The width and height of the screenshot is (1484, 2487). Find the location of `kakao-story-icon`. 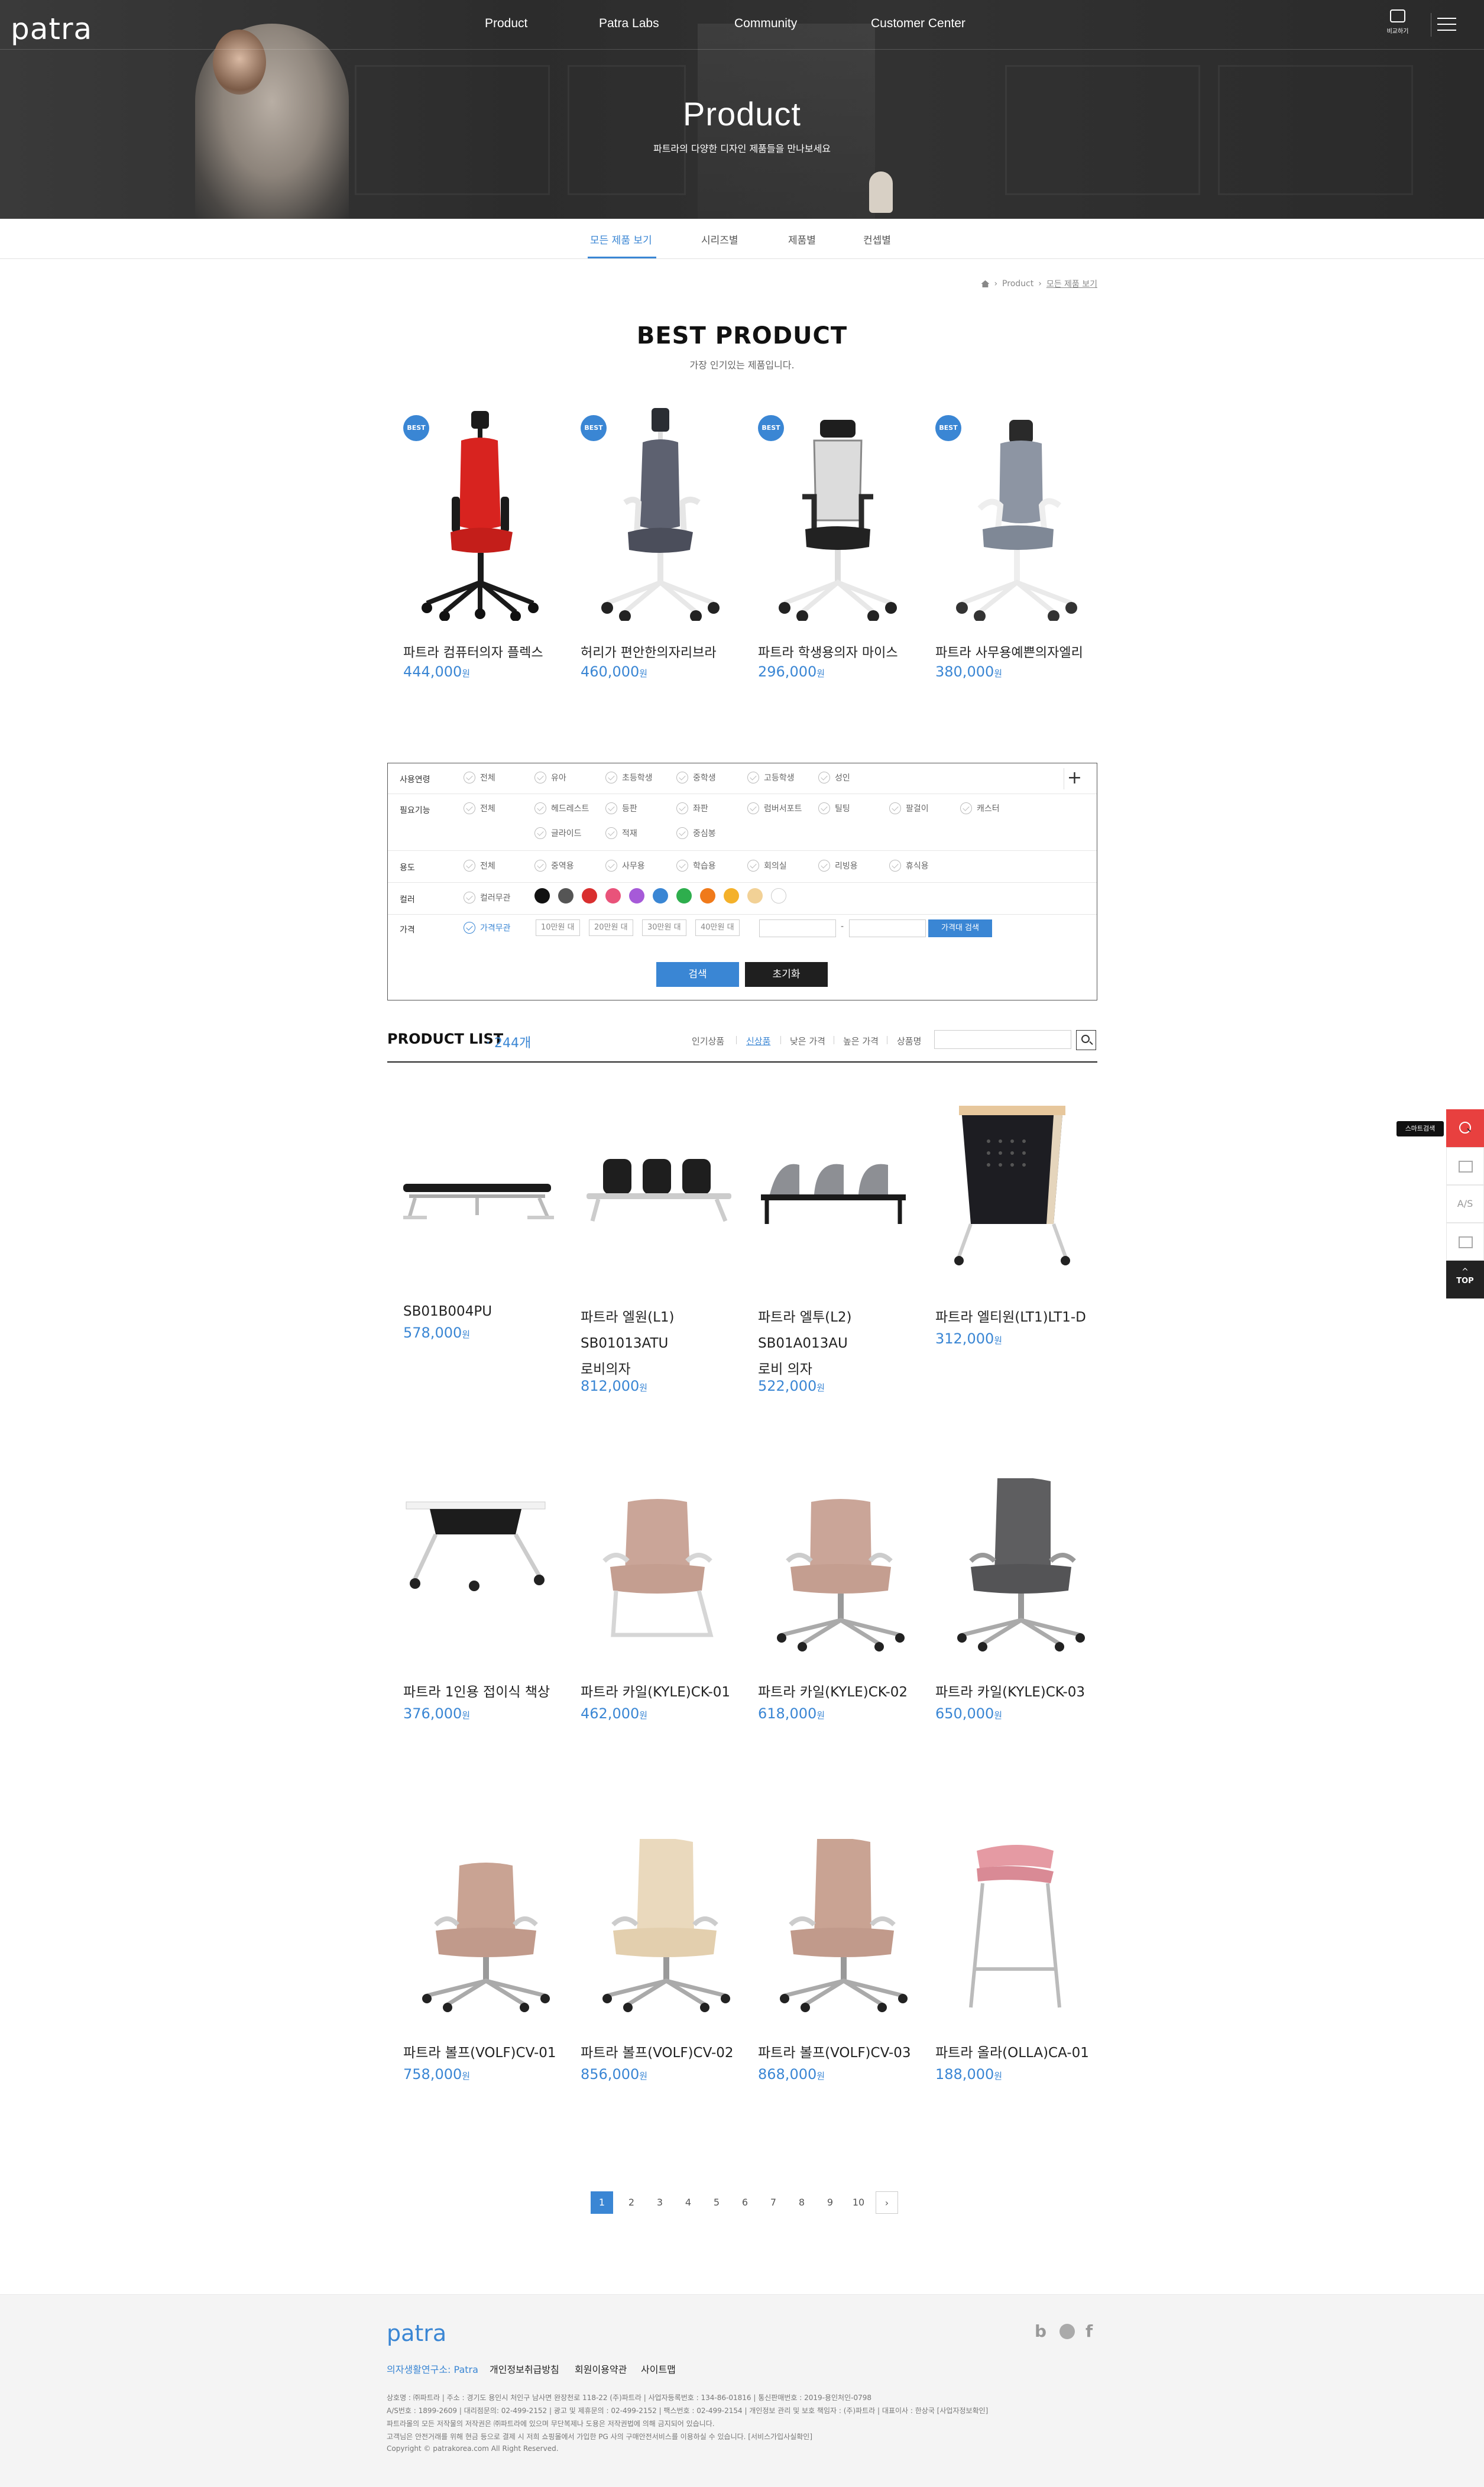

kakao-story-icon is located at coordinates (1067, 2331).